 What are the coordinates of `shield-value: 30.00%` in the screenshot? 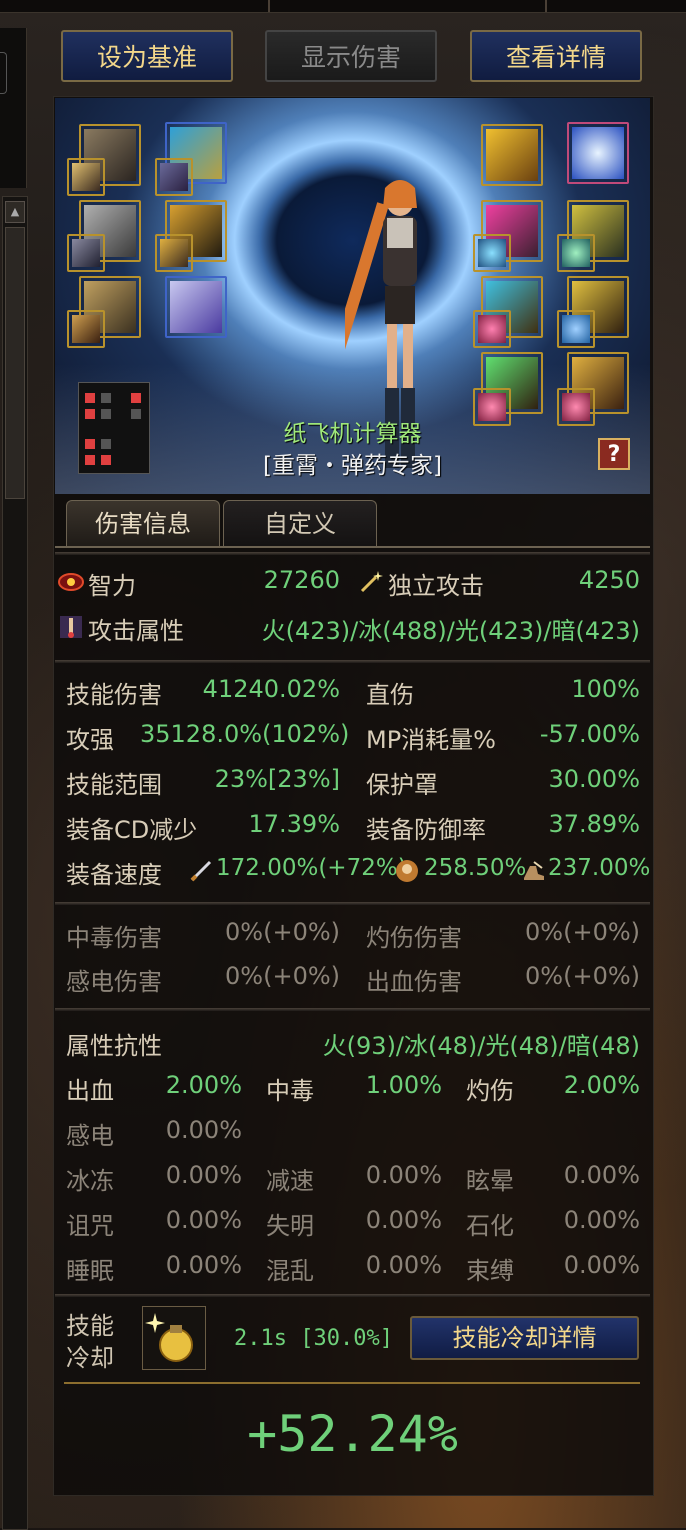 It's located at (594, 779).